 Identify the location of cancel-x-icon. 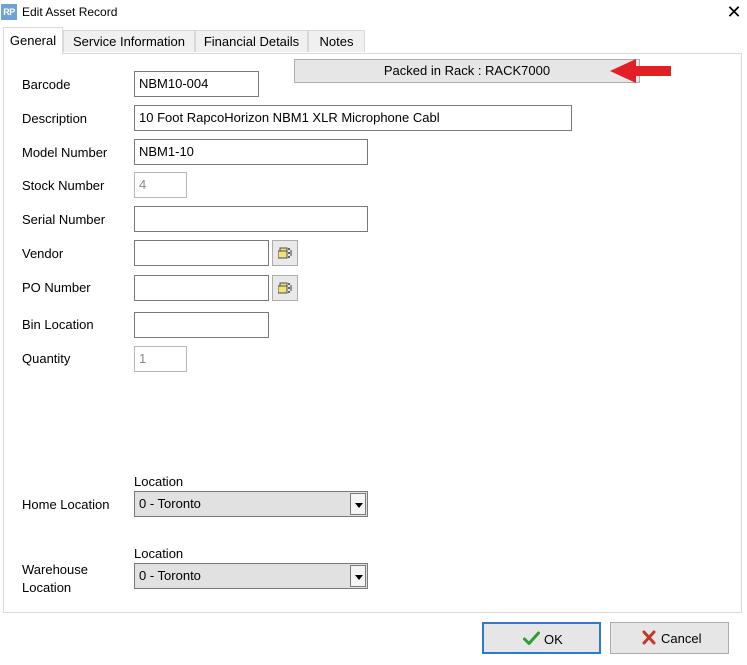
(649, 637).